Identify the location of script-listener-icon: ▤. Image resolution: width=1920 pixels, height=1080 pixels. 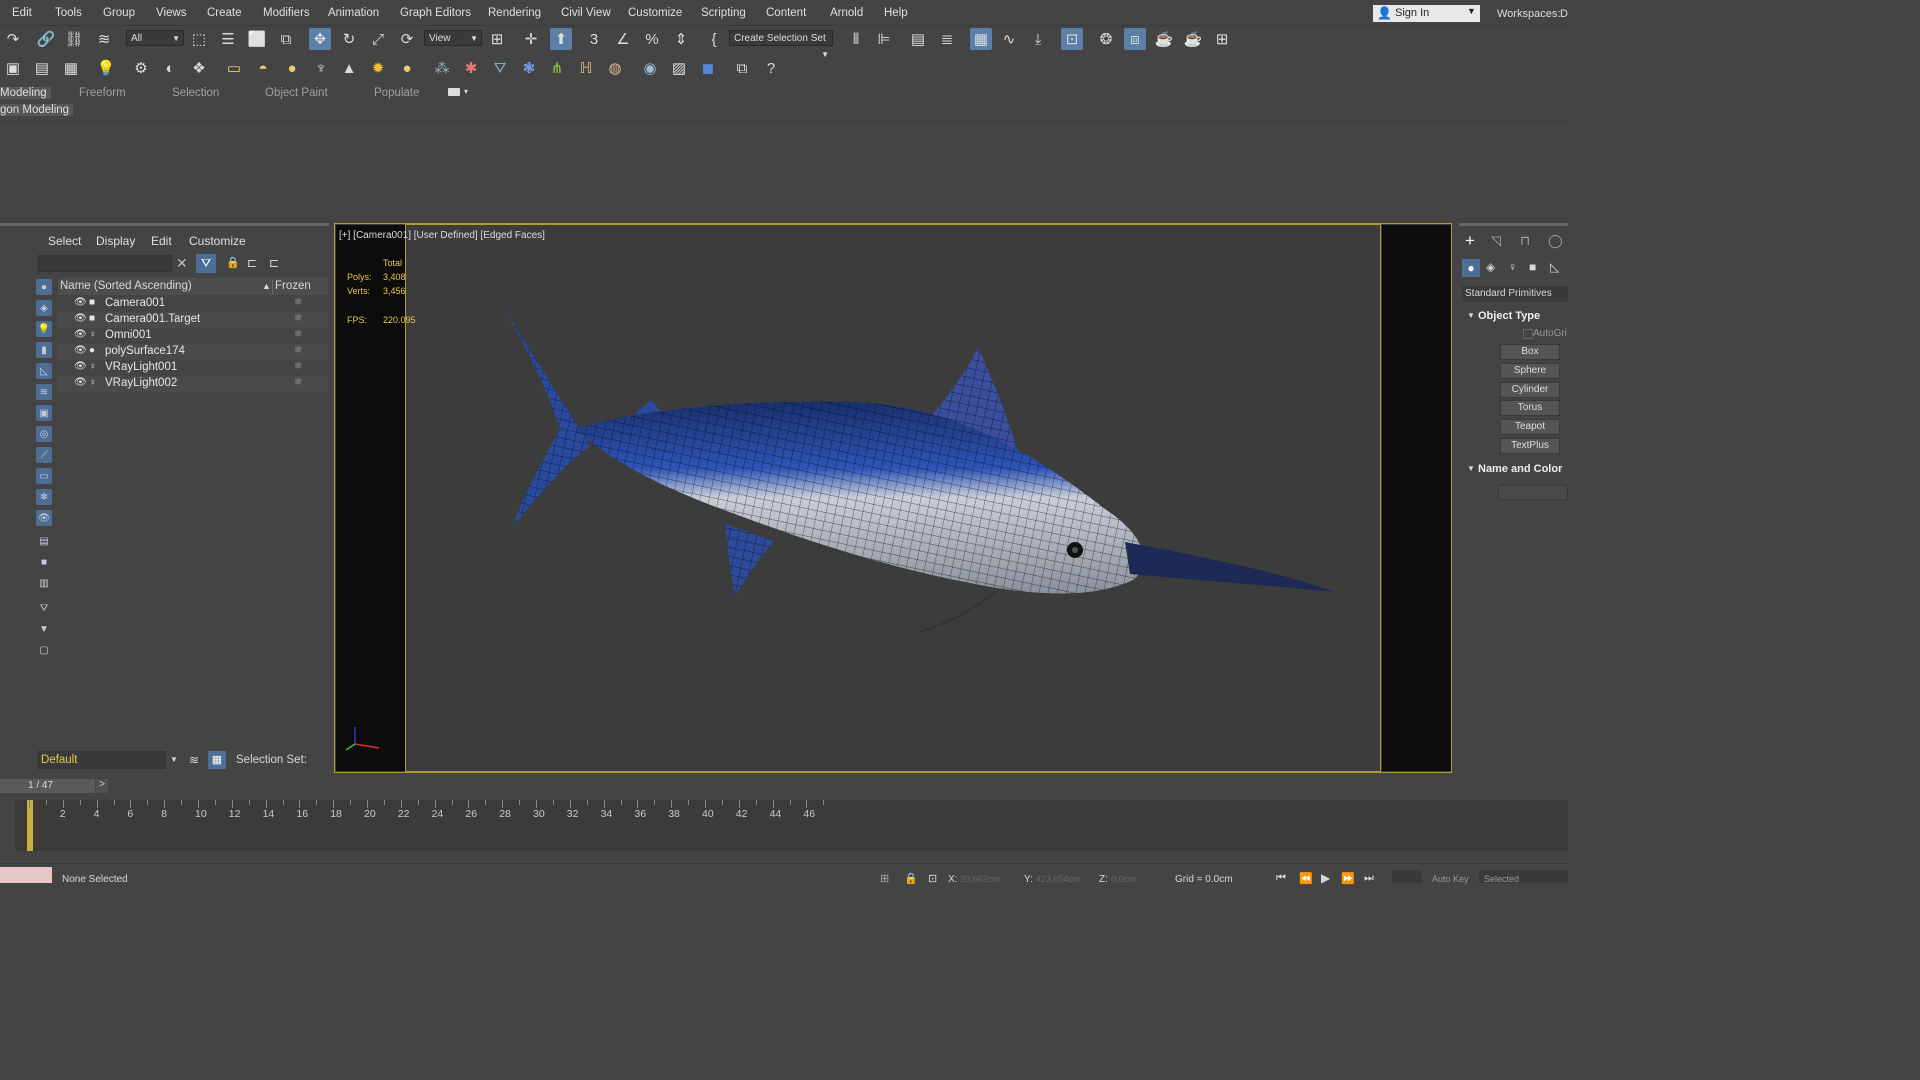
(42, 68).